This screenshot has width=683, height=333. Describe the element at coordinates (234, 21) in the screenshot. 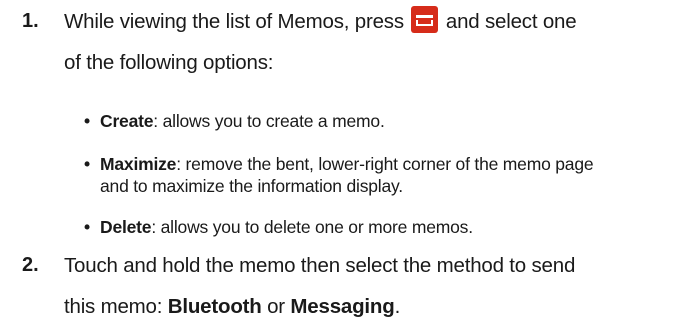

I see `step-text-part: While viewing the list of Memos, press` at that location.